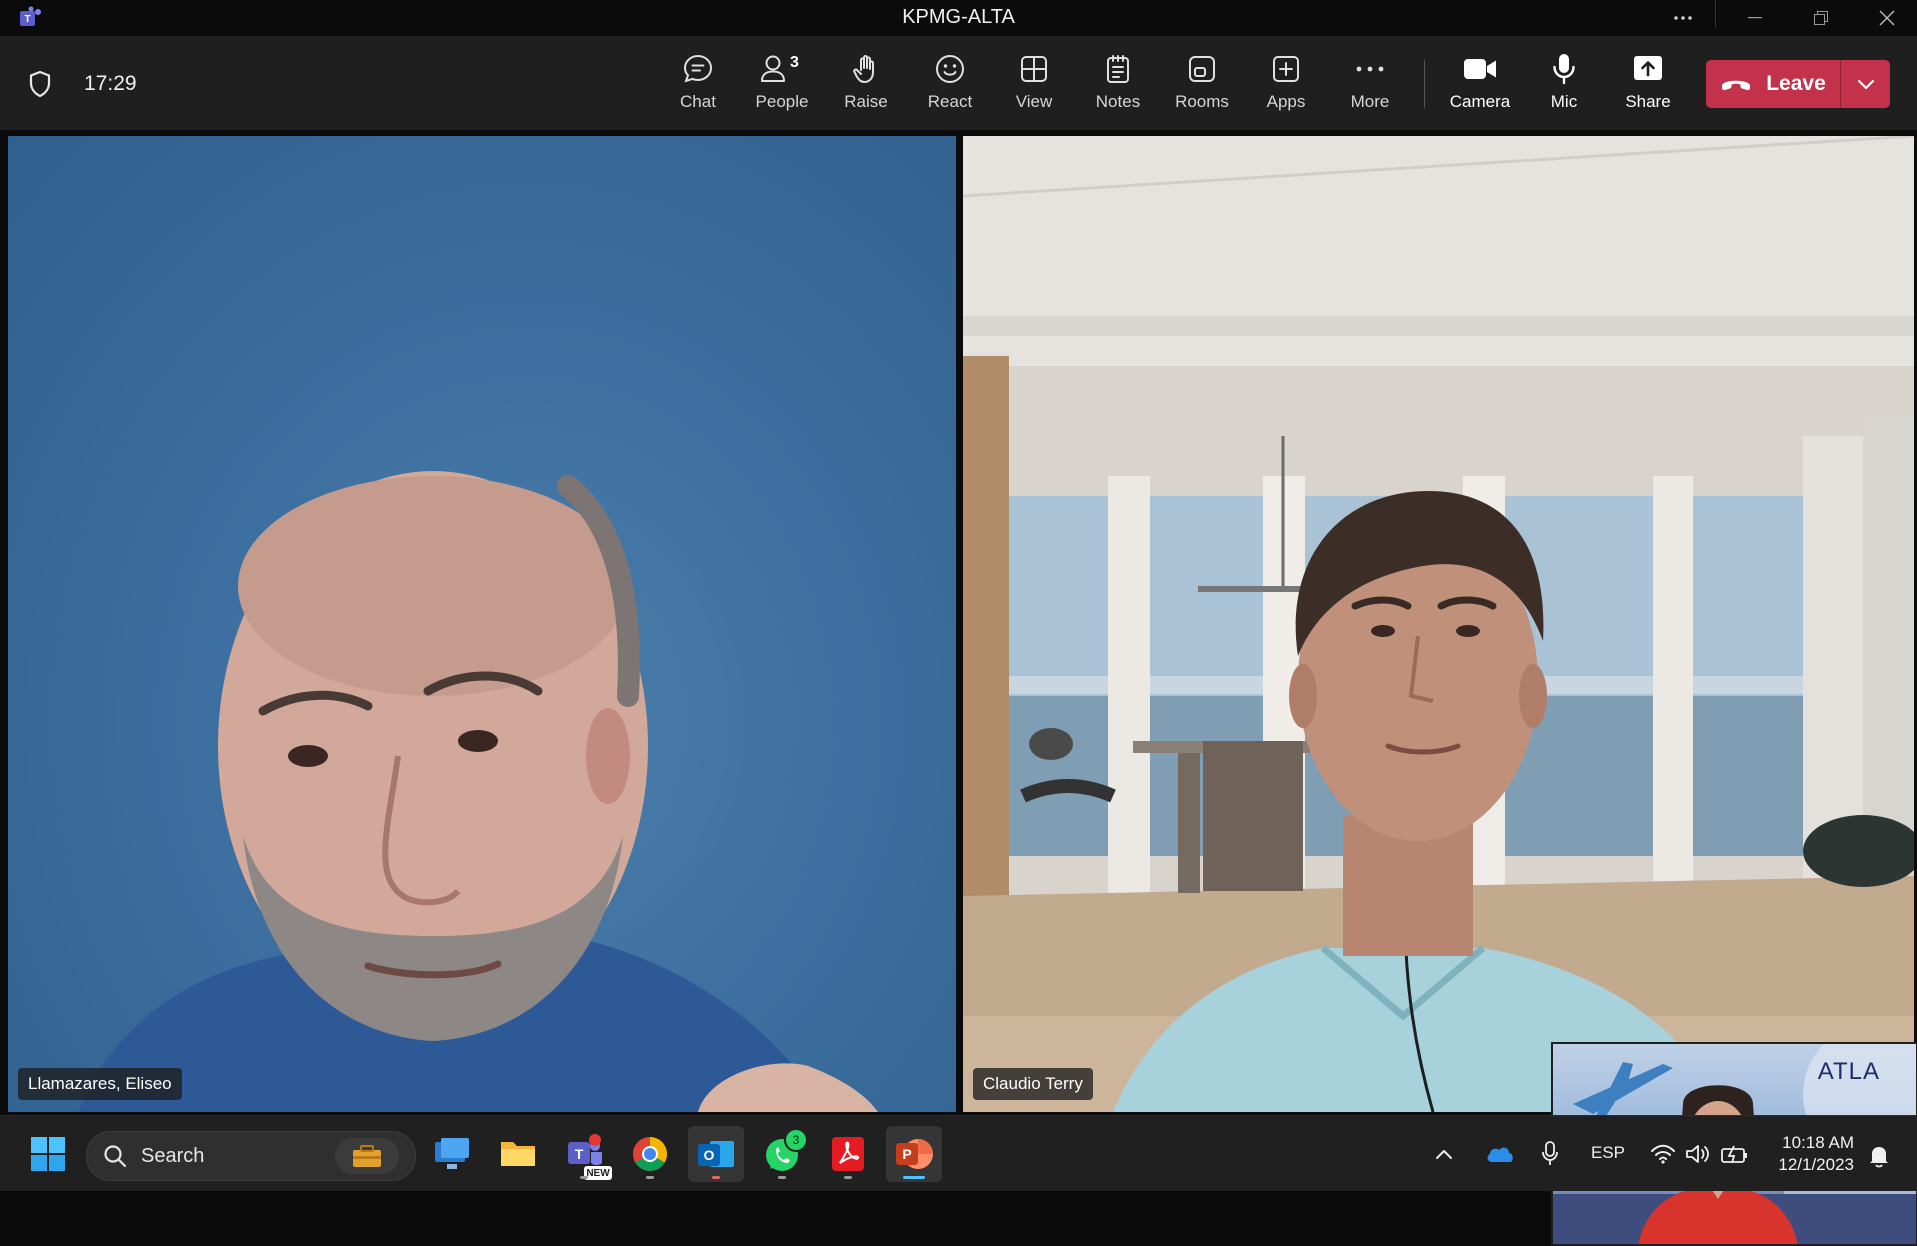 Image resolution: width=1917 pixels, height=1246 pixels. What do you see at coordinates (866, 86) in the screenshot?
I see `raise-hand-button: Raise` at bounding box center [866, 86].